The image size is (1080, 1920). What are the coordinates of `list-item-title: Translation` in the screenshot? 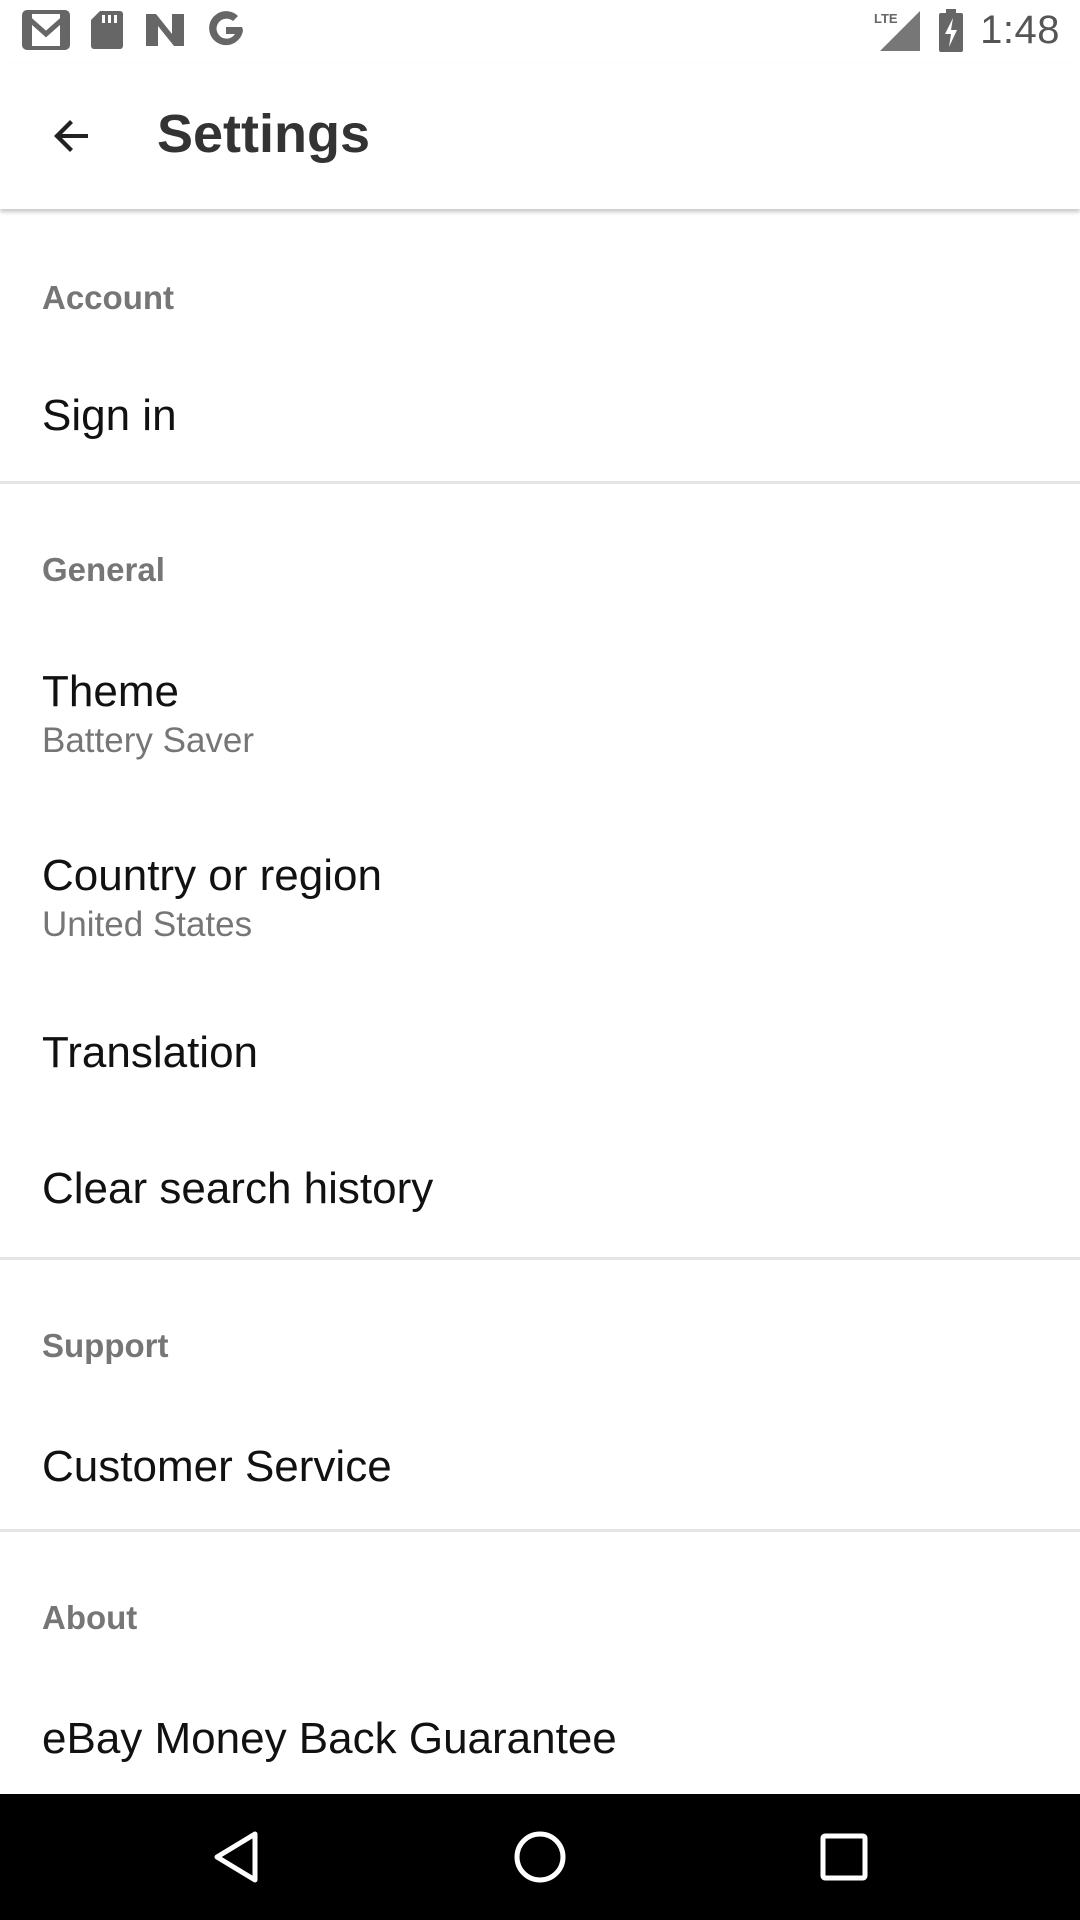 It's located at (150, 1052).